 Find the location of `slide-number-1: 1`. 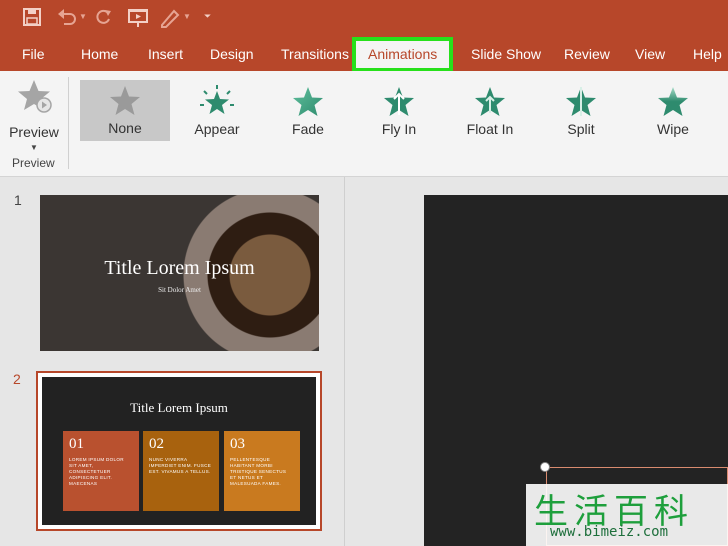

slide-number-1: 1 is located at coordinates (18, 200).